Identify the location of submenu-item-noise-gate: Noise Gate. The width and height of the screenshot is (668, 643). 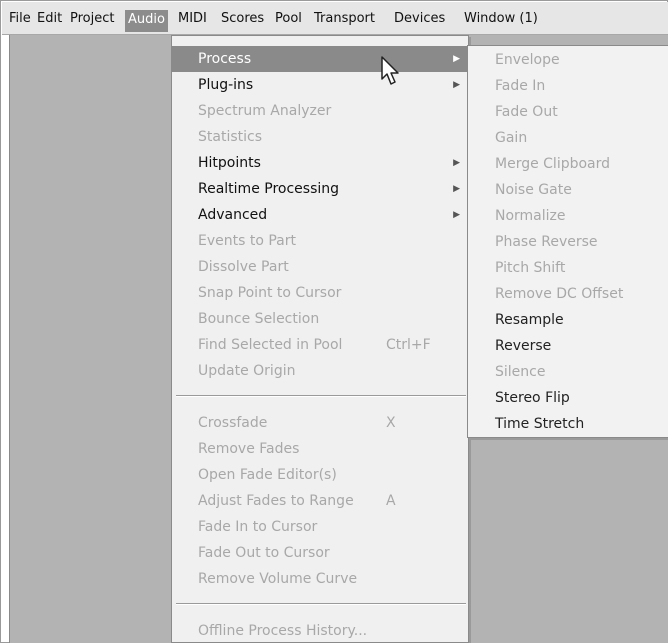
(568, 190).